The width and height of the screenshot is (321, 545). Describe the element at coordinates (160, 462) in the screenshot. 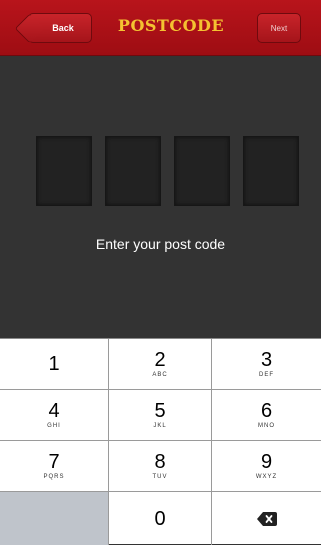

I see `key-8-number: 8` at that location.